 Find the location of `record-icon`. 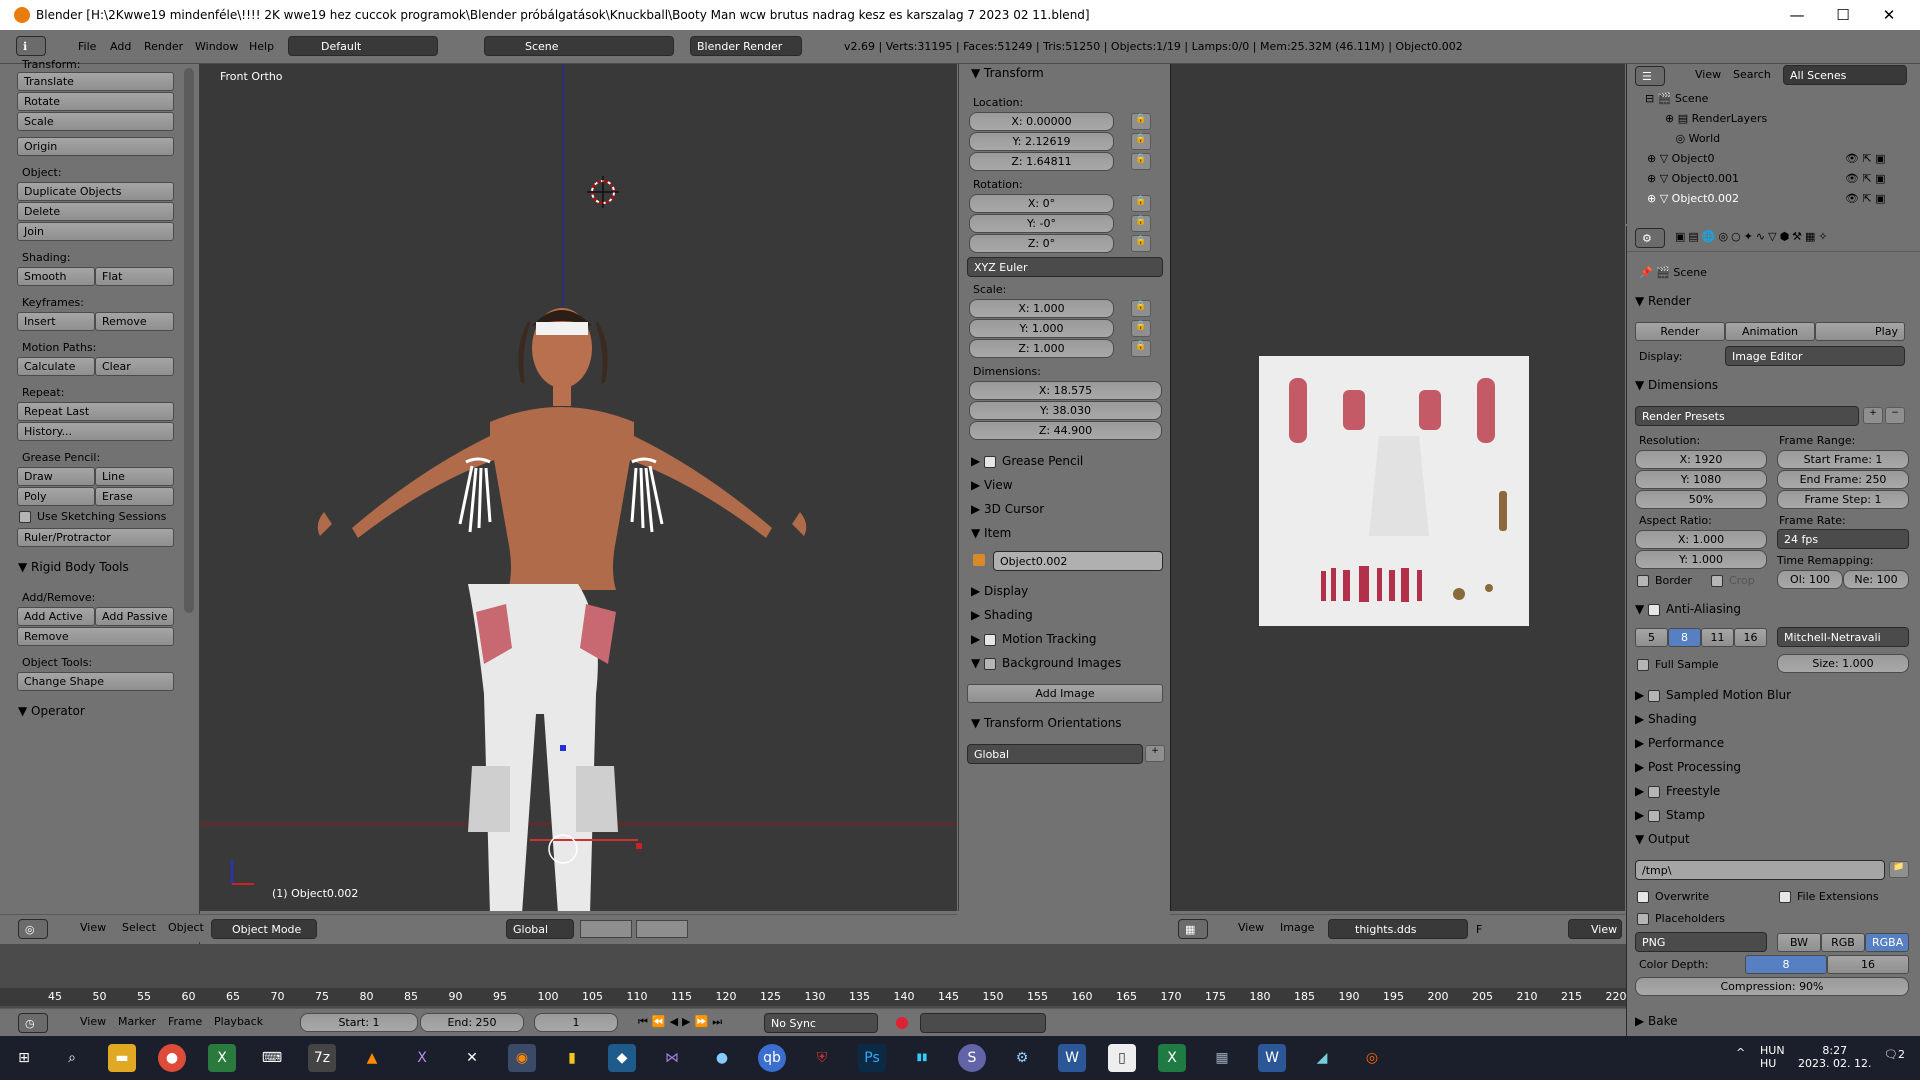

record-icon is located at coordinates (902, 1023).